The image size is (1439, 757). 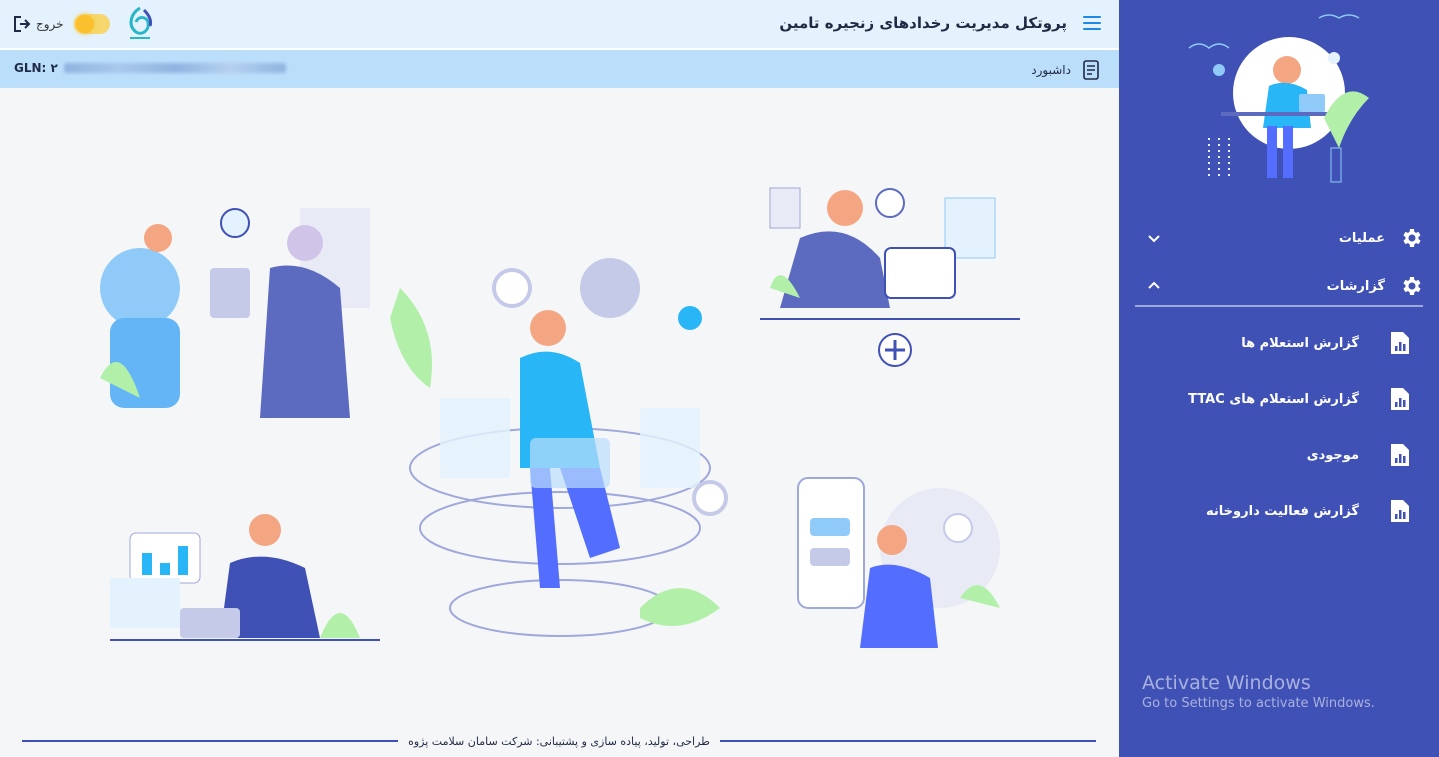 I want to click on nav-reports-divider, so click(x=1279, y=306).